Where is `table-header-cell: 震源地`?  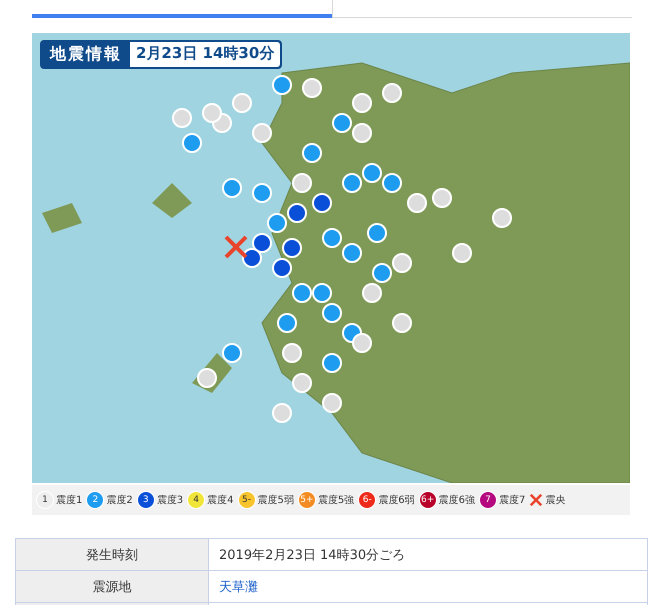
table-header-cell: 震源地 is located at coordinates (112, 586).